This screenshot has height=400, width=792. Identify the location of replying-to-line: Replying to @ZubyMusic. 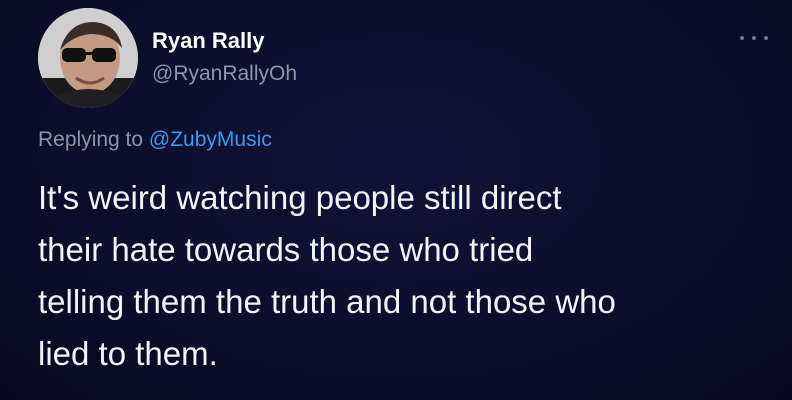
(155, 140).